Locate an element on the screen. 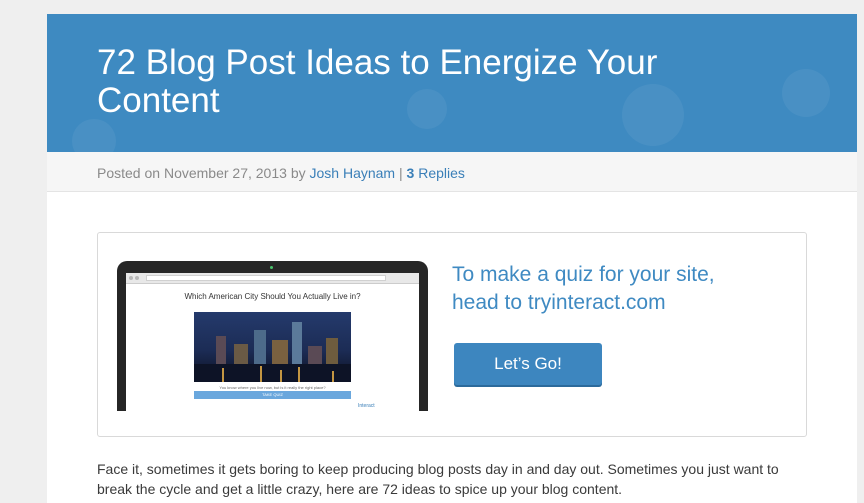  browser-bar is located at coordinates (272, 278).